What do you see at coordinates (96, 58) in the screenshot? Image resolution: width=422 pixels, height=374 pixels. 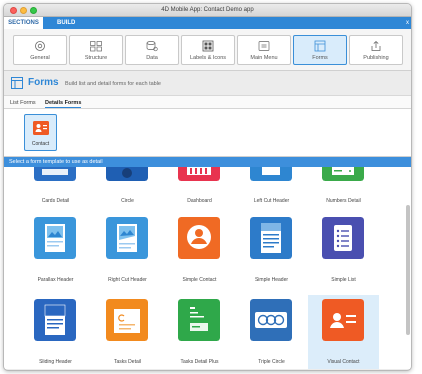 I see `section-label: Structure` at bounding box center [96, 58].